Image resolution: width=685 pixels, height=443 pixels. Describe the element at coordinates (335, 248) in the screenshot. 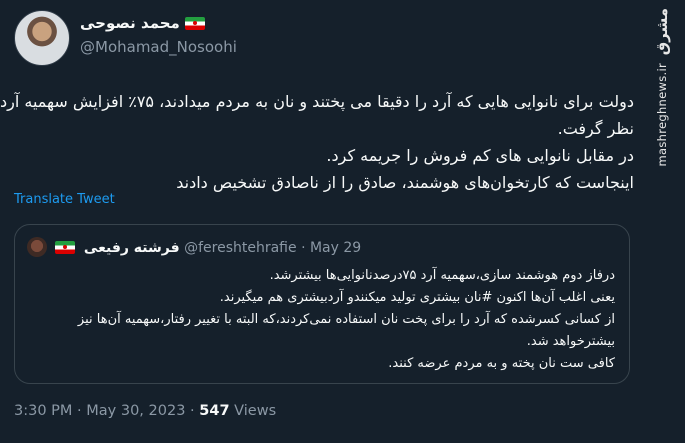

I see `quoted-tweet-date: May 29` at that location.